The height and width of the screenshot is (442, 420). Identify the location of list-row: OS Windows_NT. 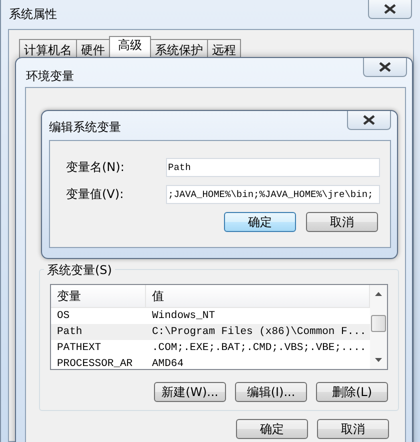
(210, 316).